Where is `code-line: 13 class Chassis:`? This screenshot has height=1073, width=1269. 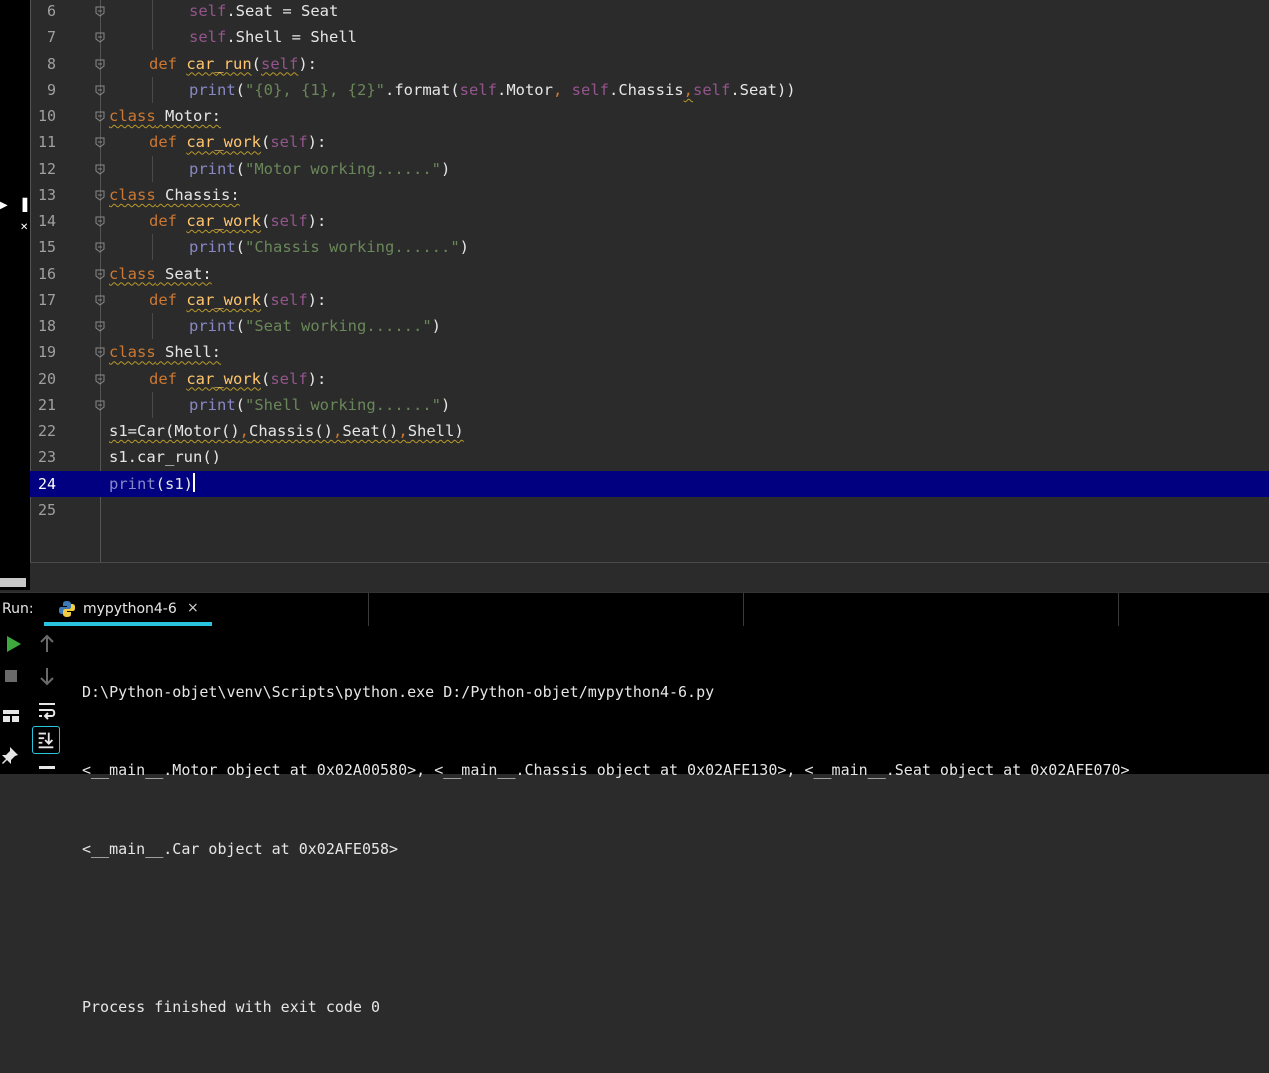
code-line: 13 class Chassis: is located at coordinates (649, 195).